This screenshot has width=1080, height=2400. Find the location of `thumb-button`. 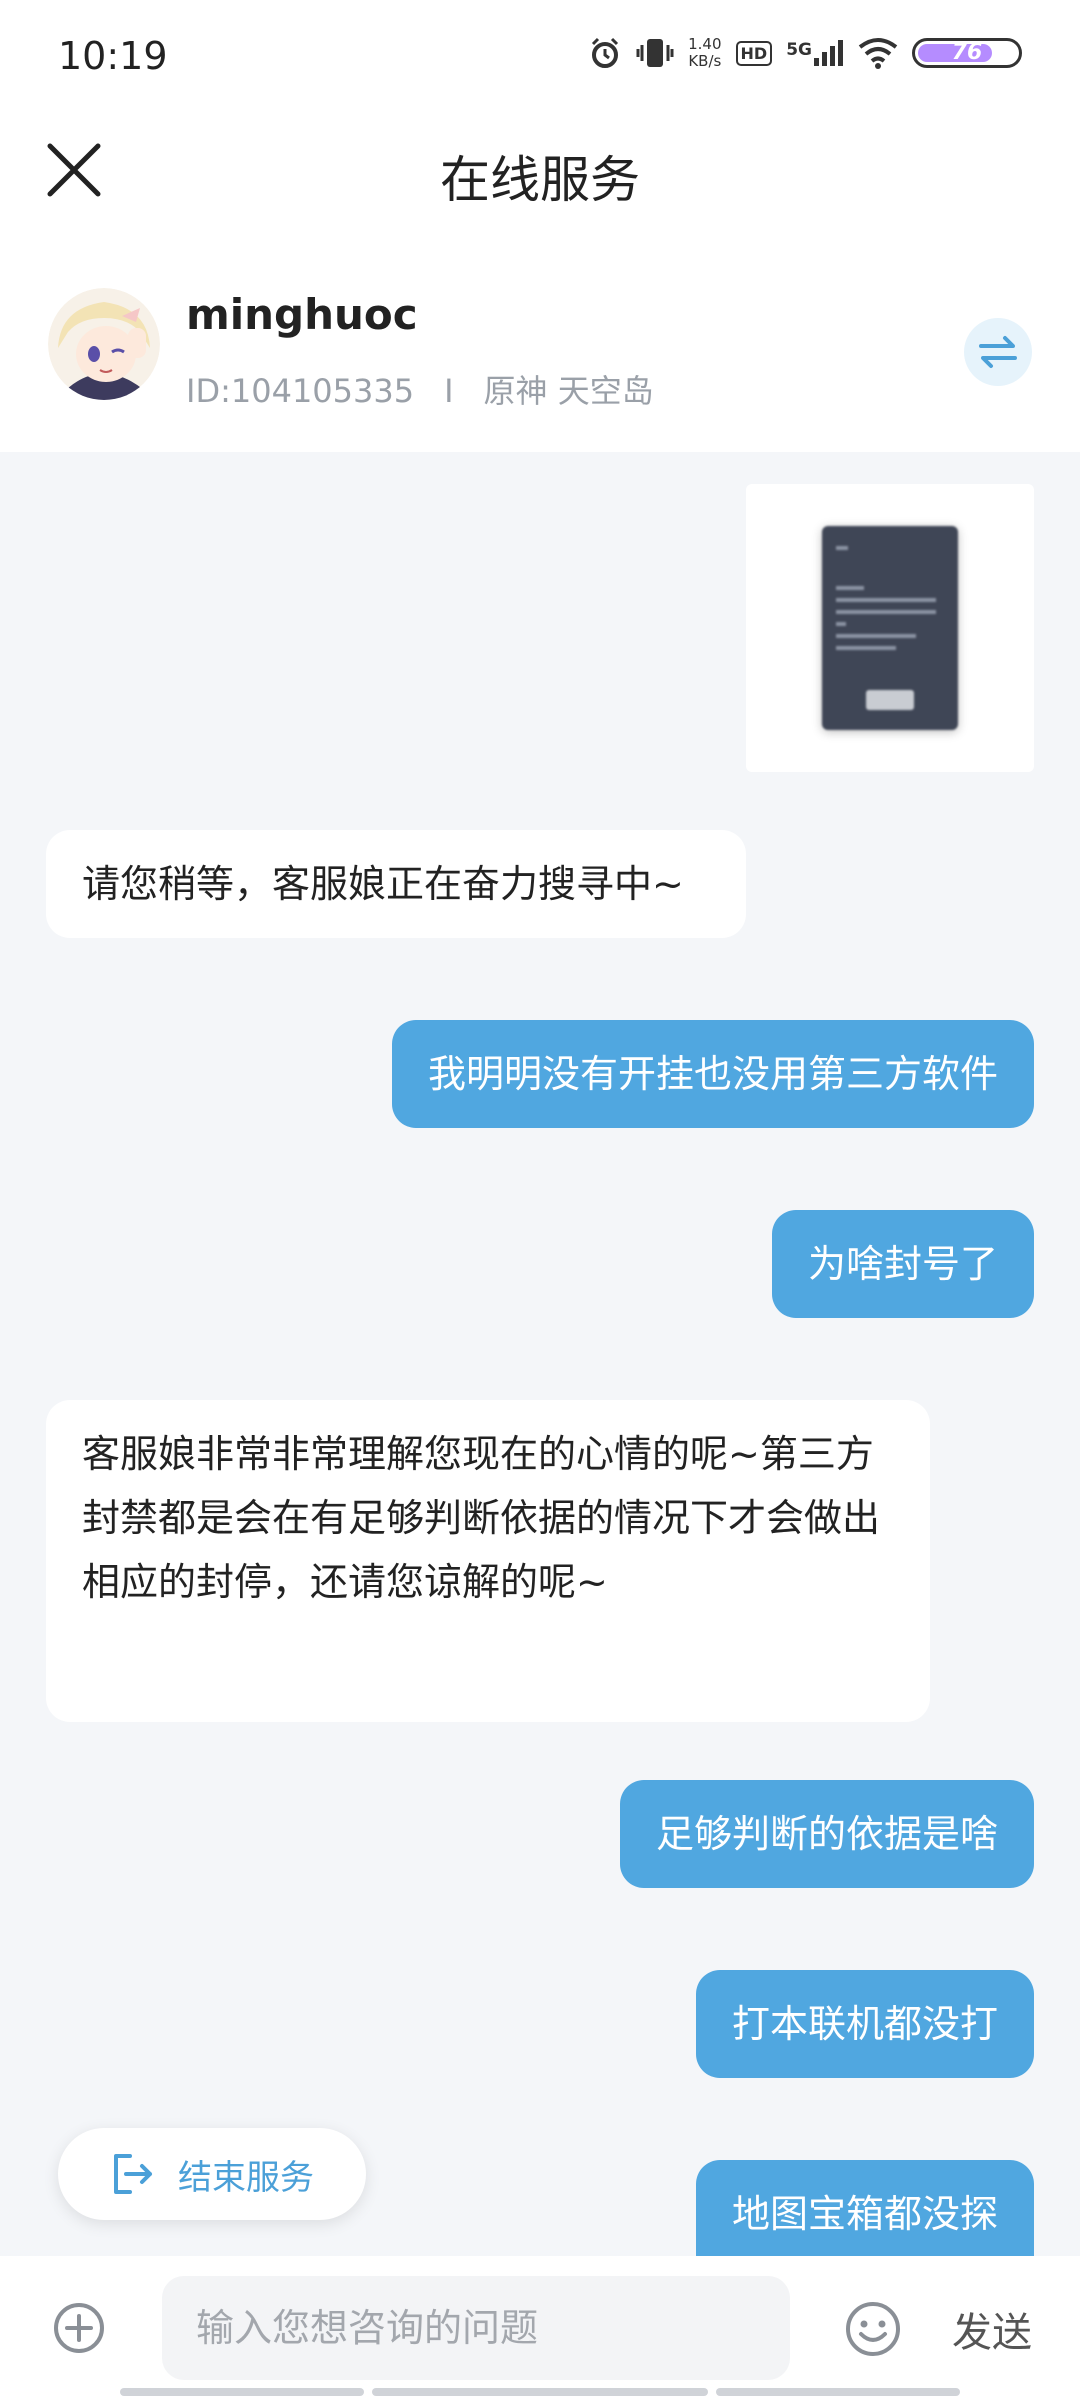

thumb-button is located at coordinates (890, 700).